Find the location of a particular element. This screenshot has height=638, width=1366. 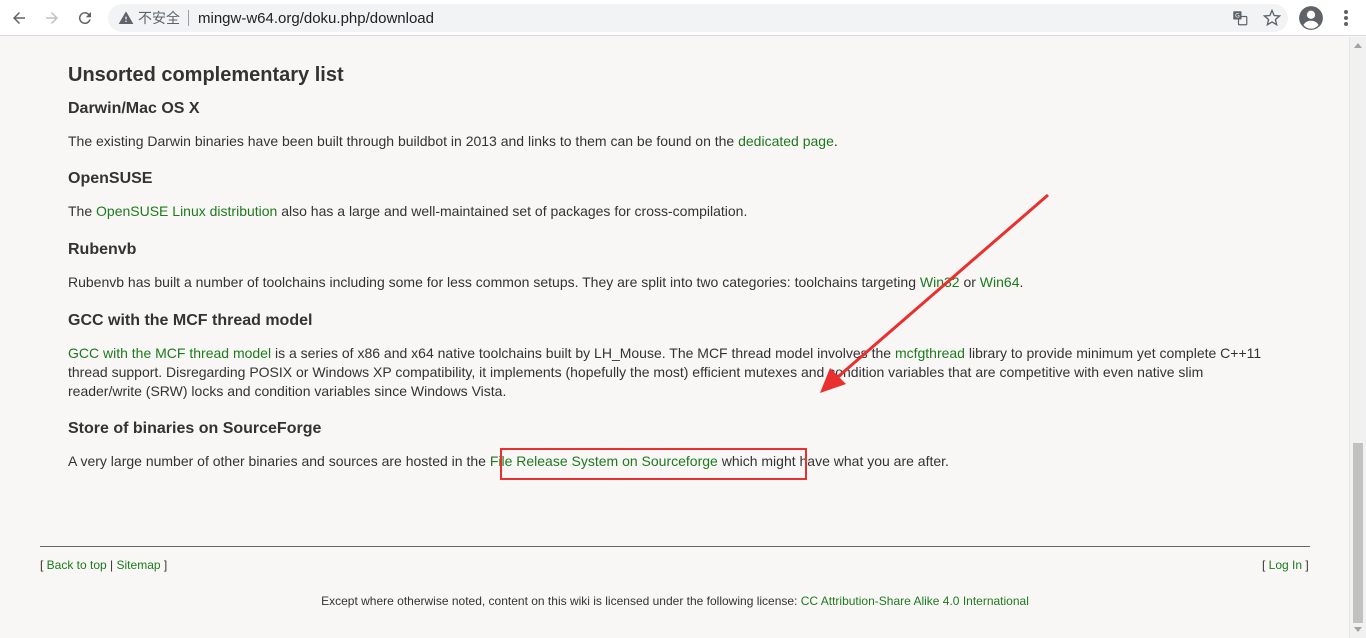

arrow-left-icon is located at coordinates (19, 17).